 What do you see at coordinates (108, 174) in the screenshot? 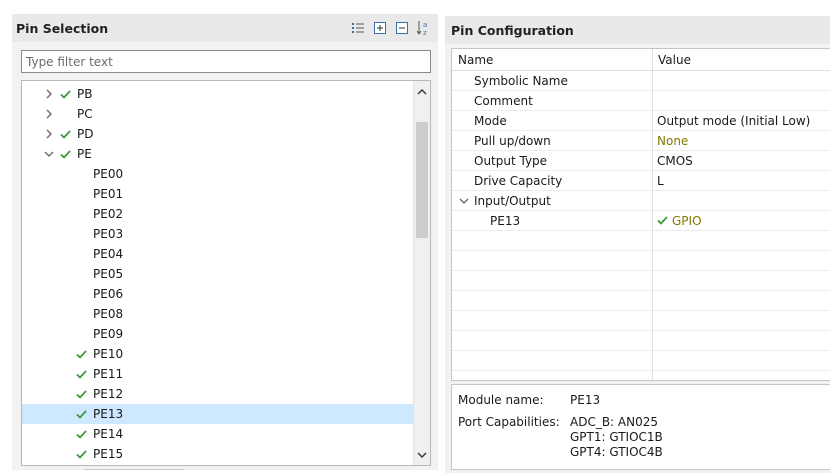
I see `tree-node-label: PE00` at bounding box center [108, 174].